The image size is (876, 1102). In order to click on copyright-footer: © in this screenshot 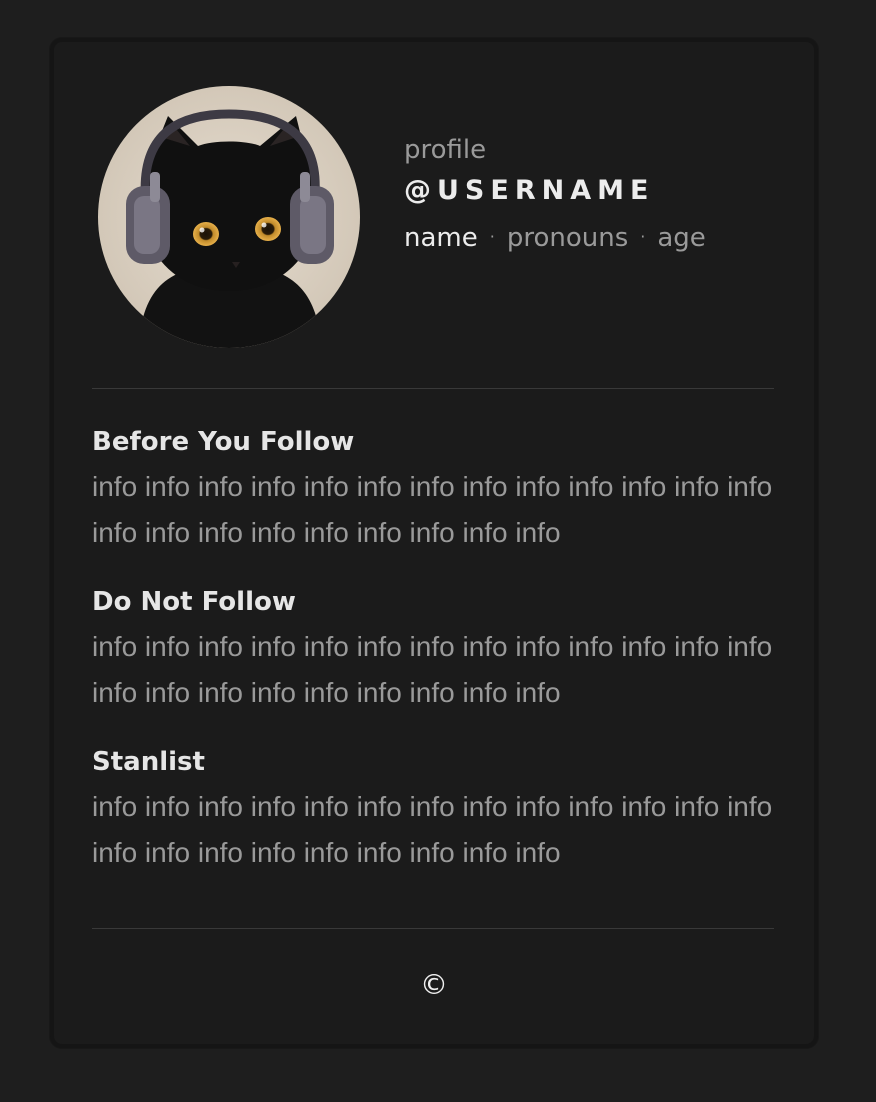, I will do `click(434, 984)`.